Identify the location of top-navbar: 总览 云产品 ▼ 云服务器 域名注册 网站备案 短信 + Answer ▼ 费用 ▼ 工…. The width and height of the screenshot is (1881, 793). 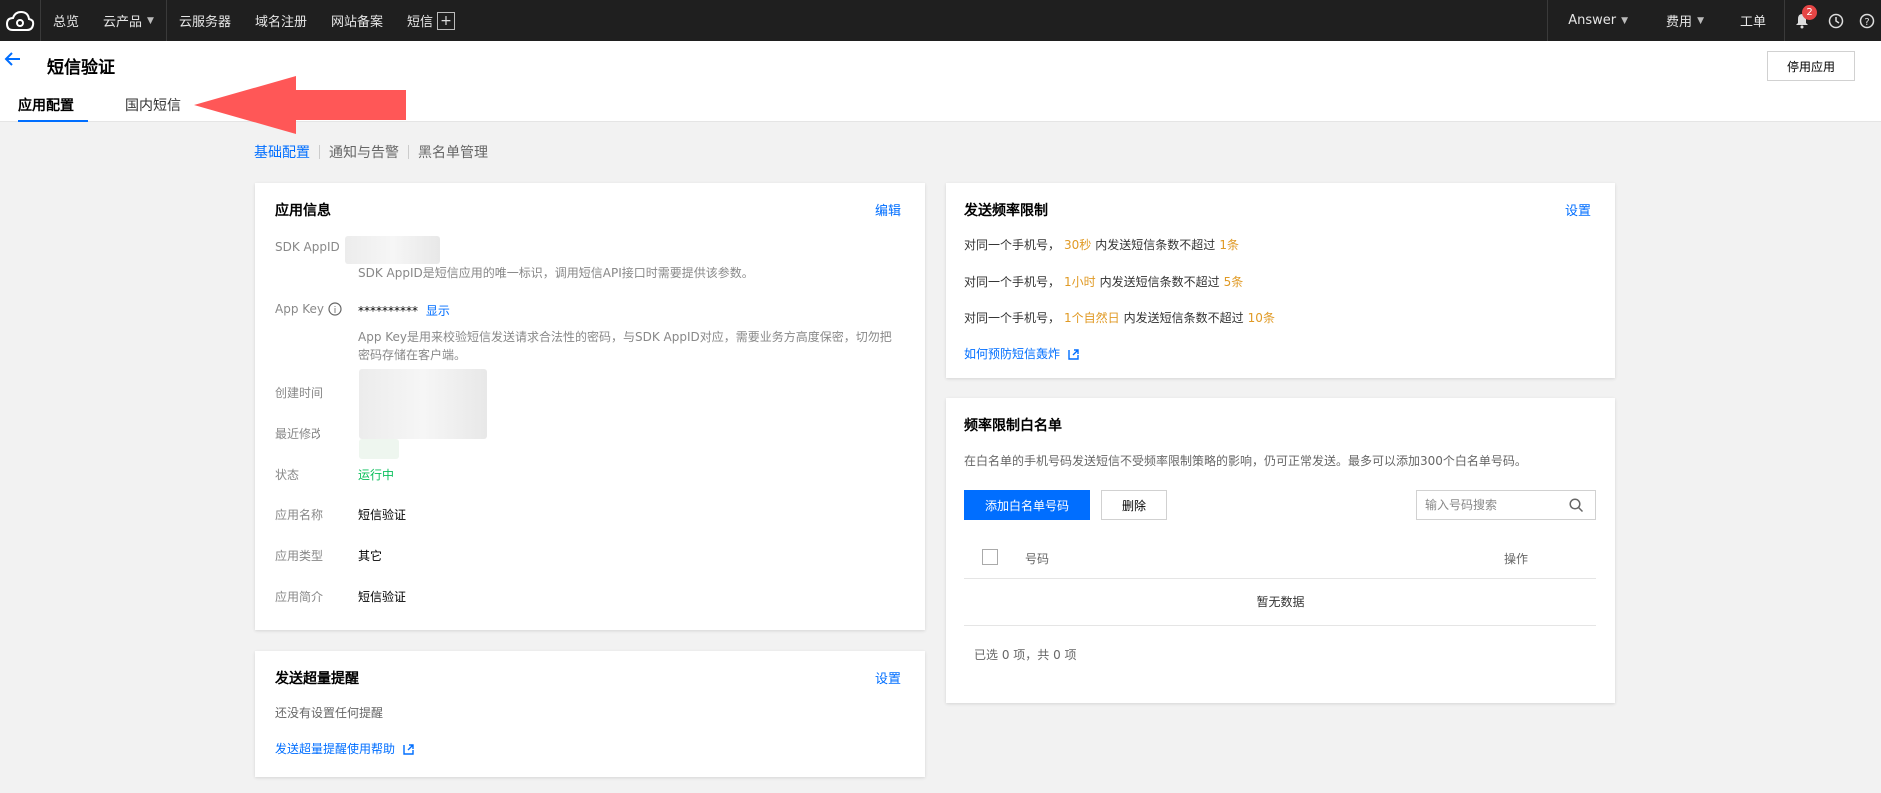
(940, 20).